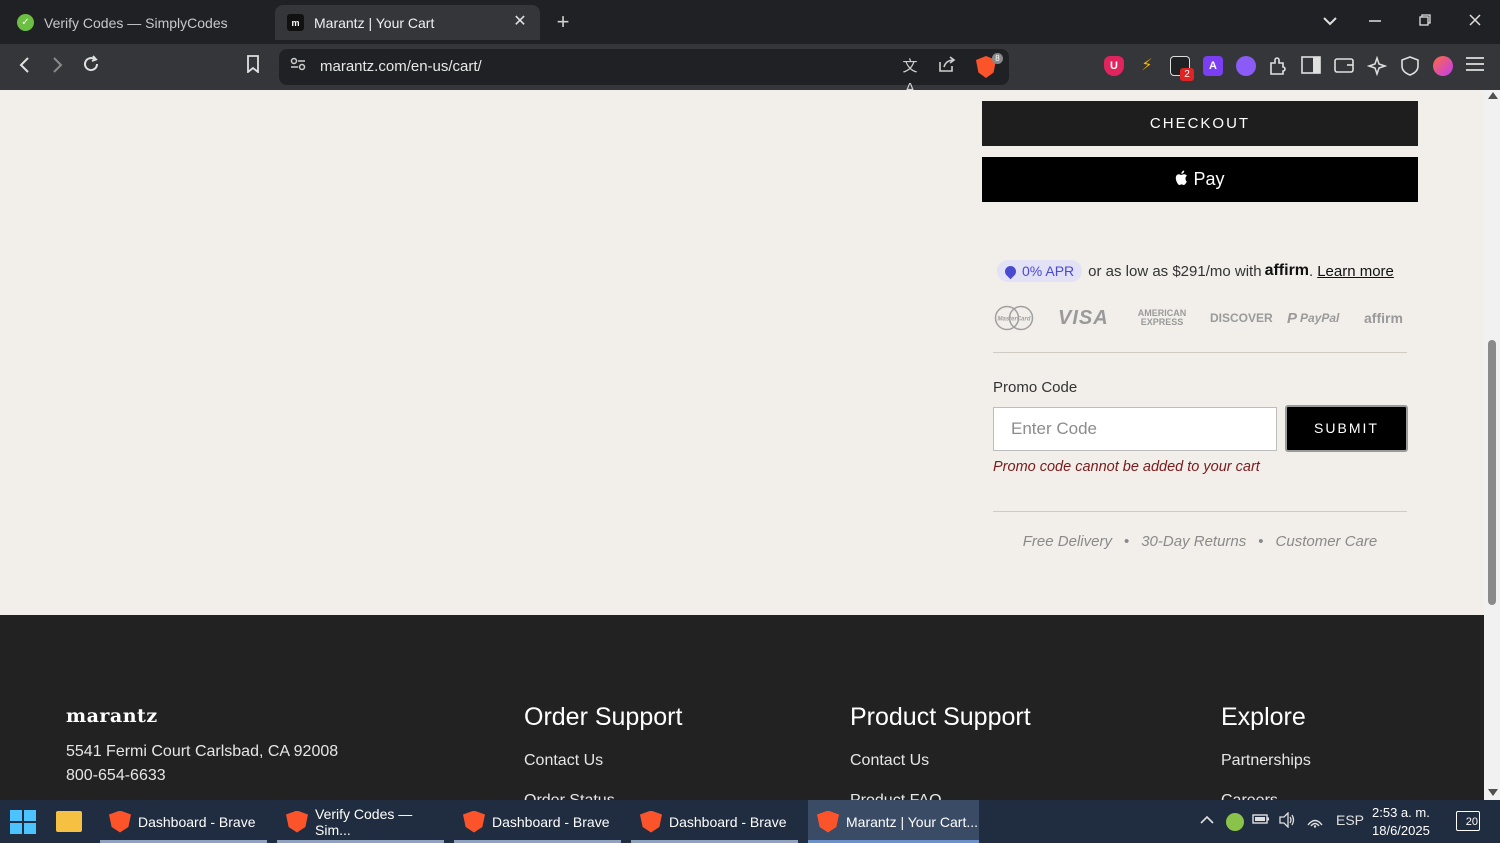  Describe the element at coordinates (1083, 317) in the screenshot. I see `visa-logo: VISA` at that location.